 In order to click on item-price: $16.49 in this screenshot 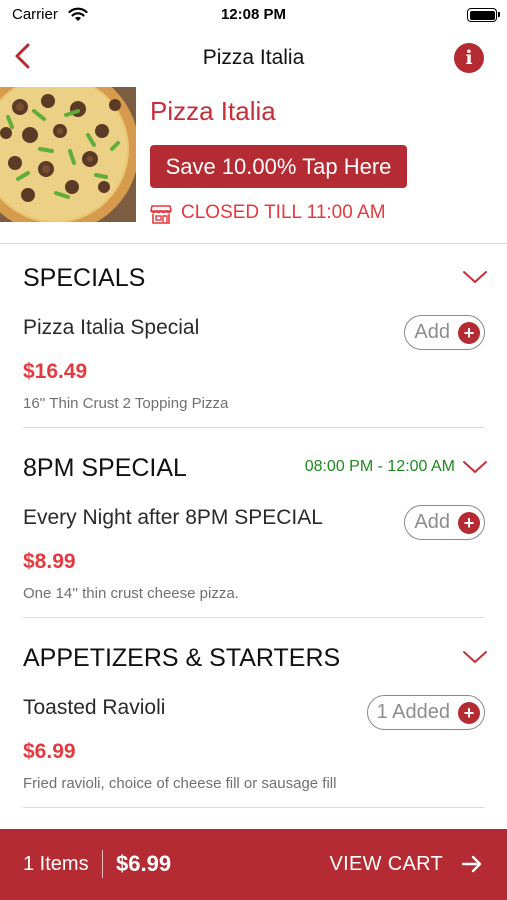, I will do `click(55, 371)`.